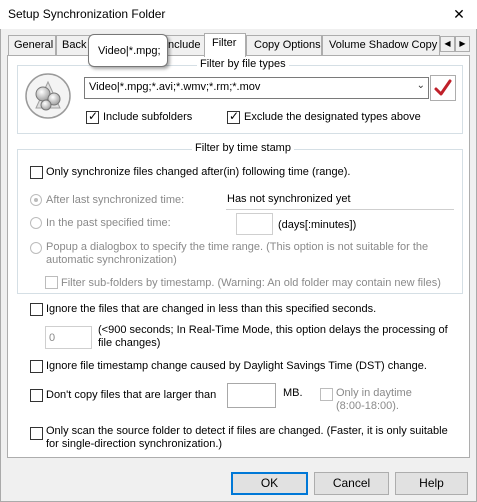 The image size is (477, 502). I want to click on dont-copy-large-checkbox, so click(36, 395).